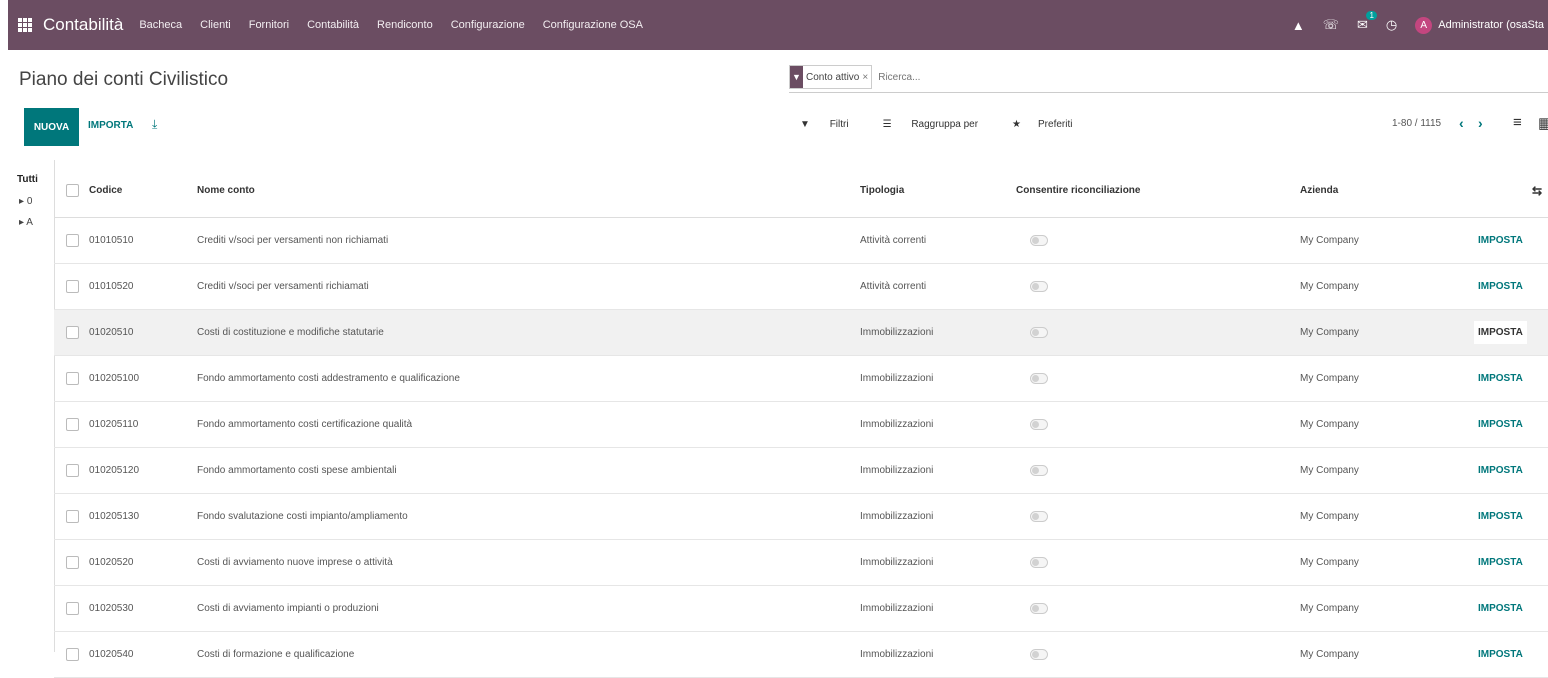 This screenshot has height=678, width=1548. Describe the element at coordinates (23, 201) in the screenshot. I see `caret-right-icon: ▸` at that location.